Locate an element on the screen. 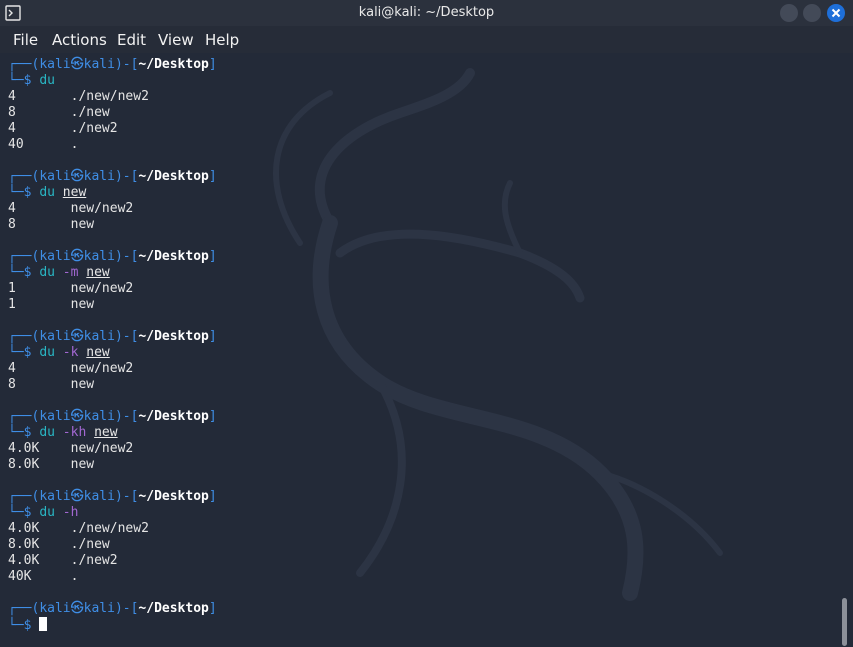  output-line: 4 ./new/new2 is located at coordinates (112, 97).